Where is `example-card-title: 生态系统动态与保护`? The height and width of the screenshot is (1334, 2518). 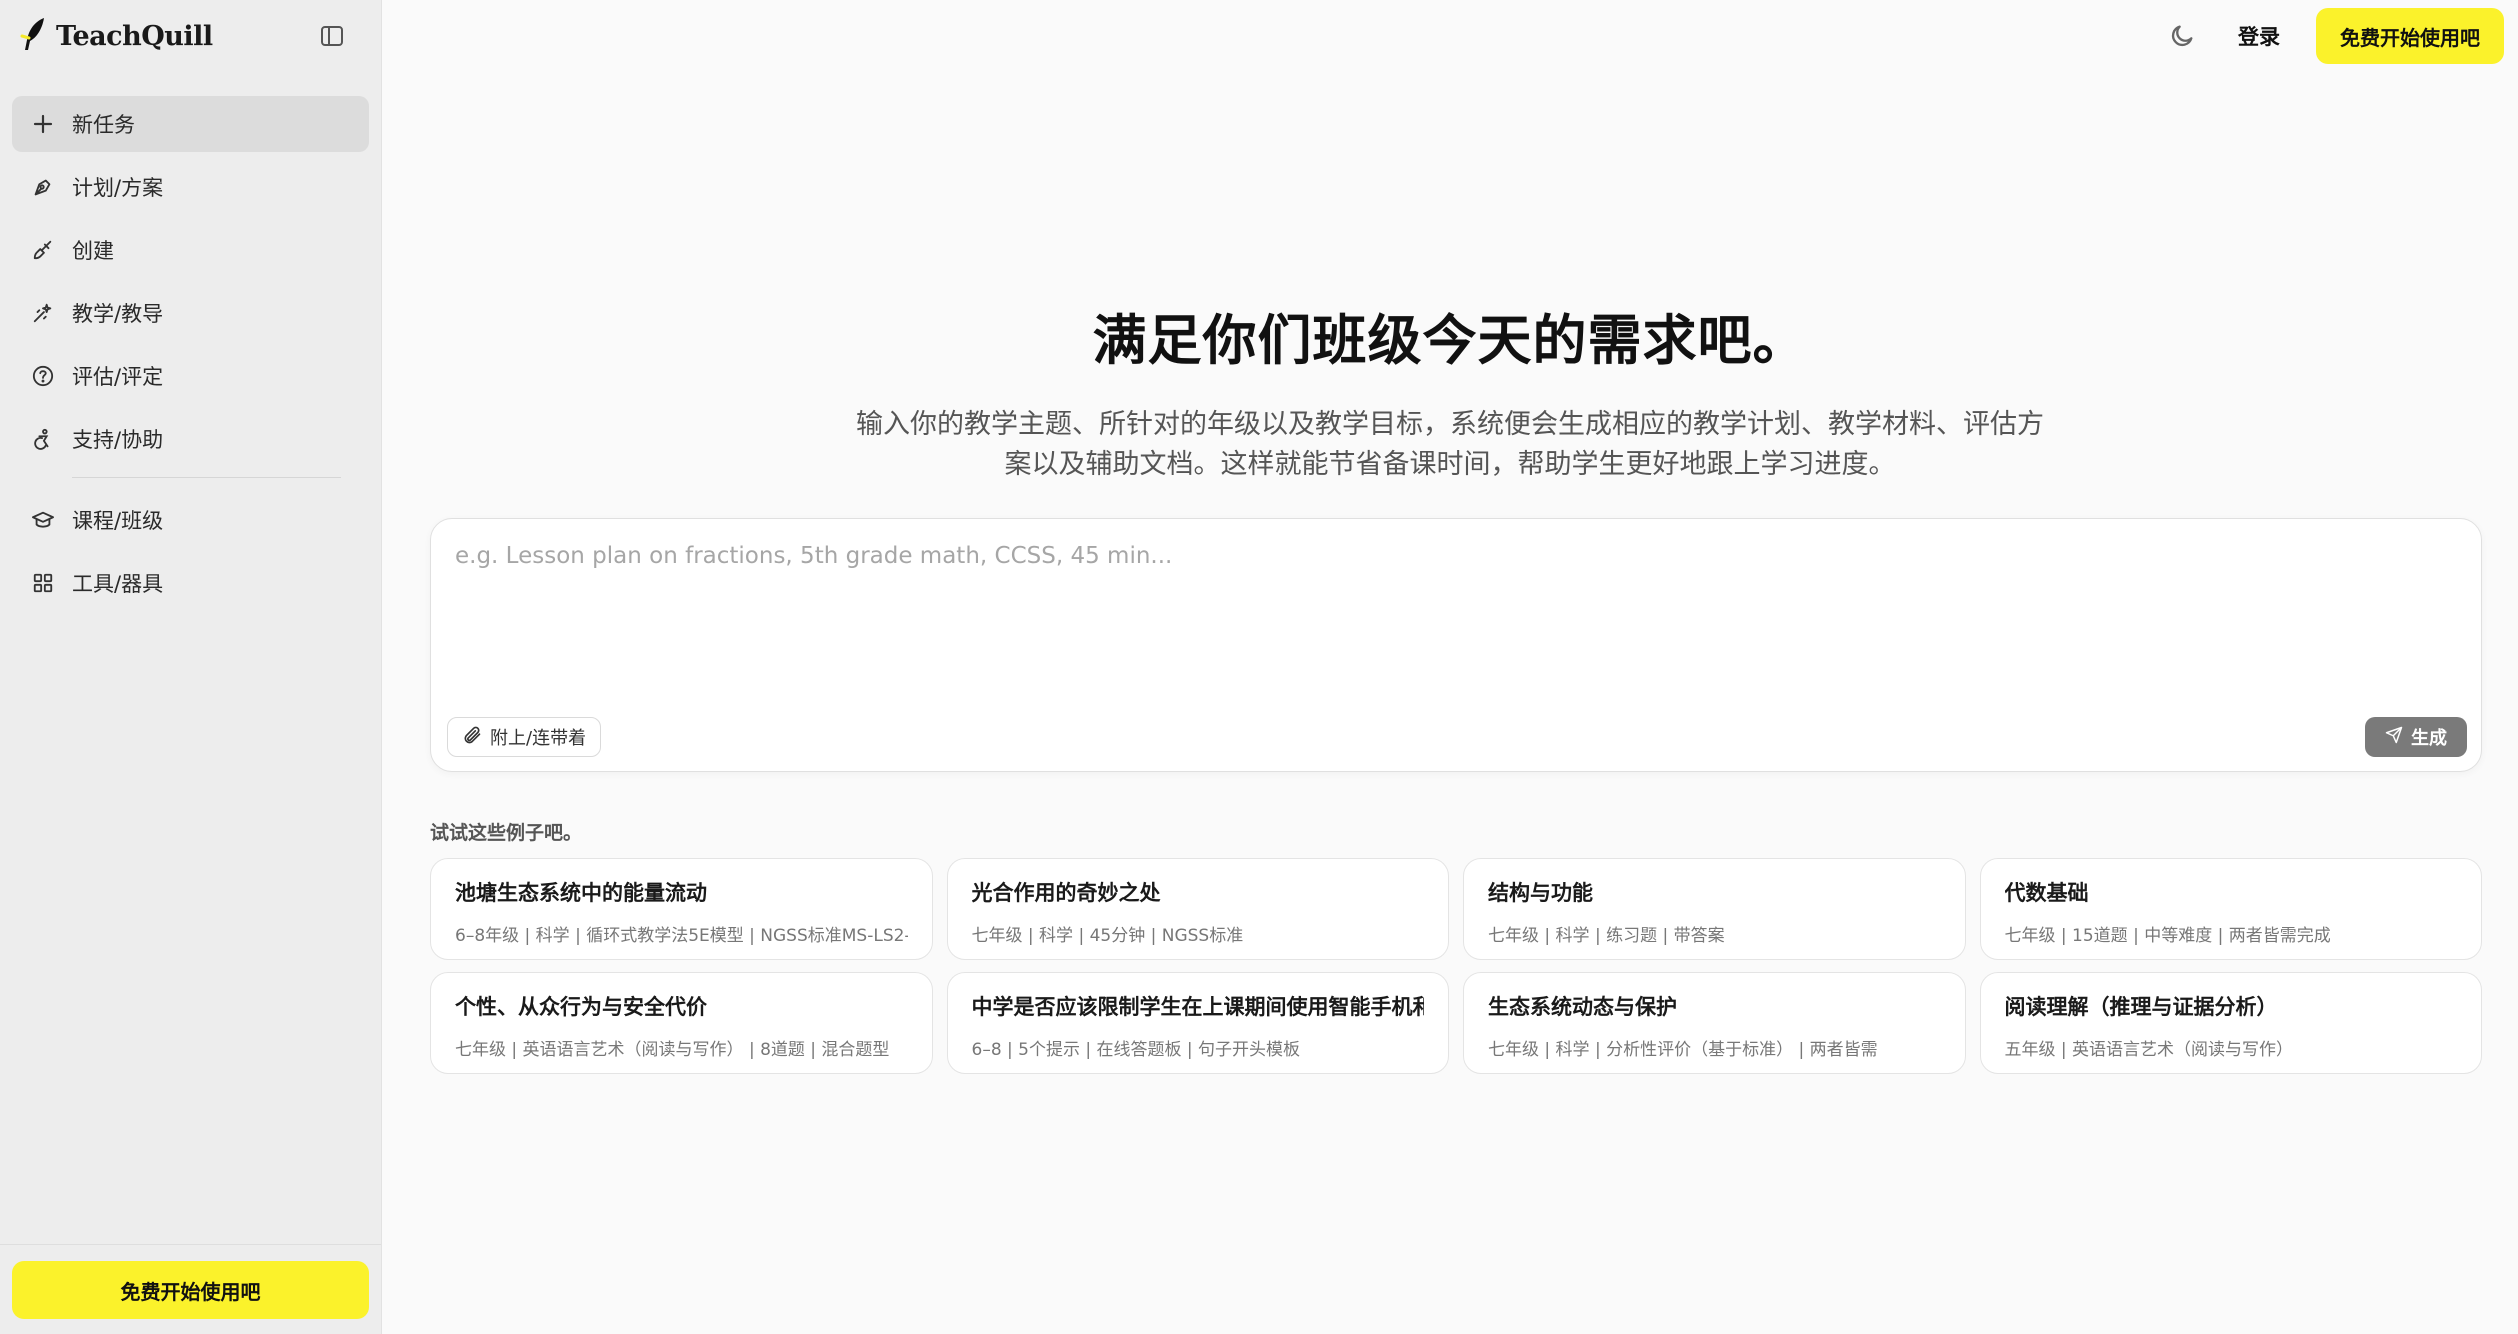 example-card-title: 生态系统动态与保护 is located at coordinates (1582, 1007).